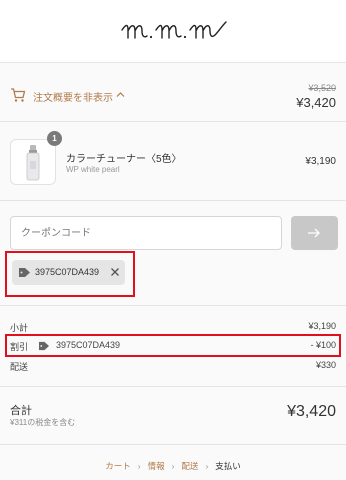 The image size is (346, 480). Describe the element at coordinates (88, 345) in the screenshot. I see `discount-code: 3975C07DA439` at that location.